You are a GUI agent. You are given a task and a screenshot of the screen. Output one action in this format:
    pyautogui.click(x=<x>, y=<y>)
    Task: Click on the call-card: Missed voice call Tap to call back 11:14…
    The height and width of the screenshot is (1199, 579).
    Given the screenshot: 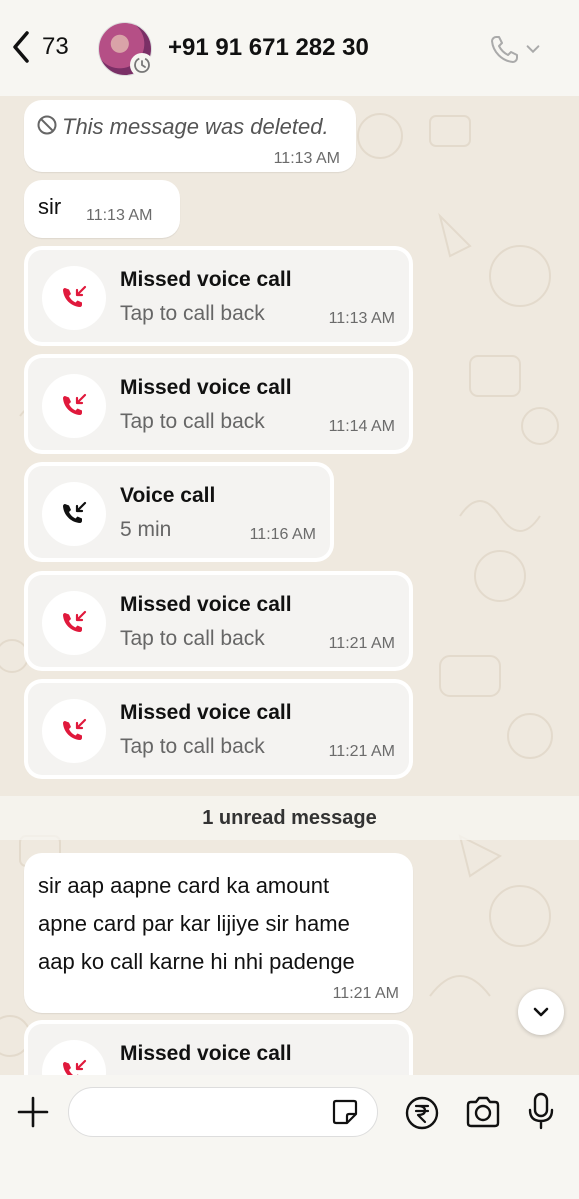 What is the action you would take?
    pyautogui.click(x=218, y=404)
    